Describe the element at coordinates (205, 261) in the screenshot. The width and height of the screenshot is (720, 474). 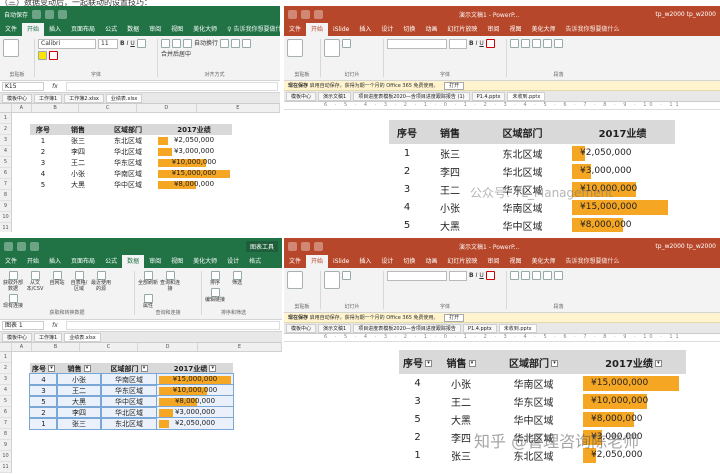
I see `ribbon-tab: 美化大师` at that location.